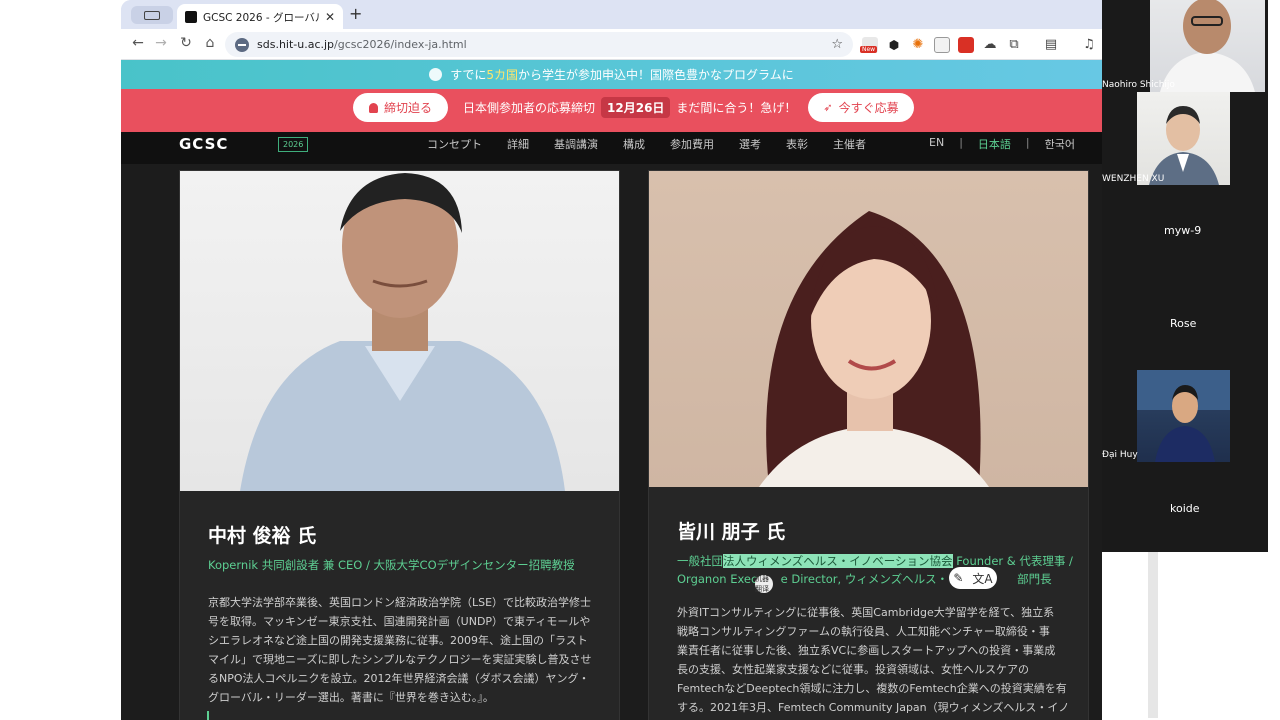  Describe the element at coordinates (990, 45) in the screenshot. I see `extension-cloud-icon: ☁` at that location.